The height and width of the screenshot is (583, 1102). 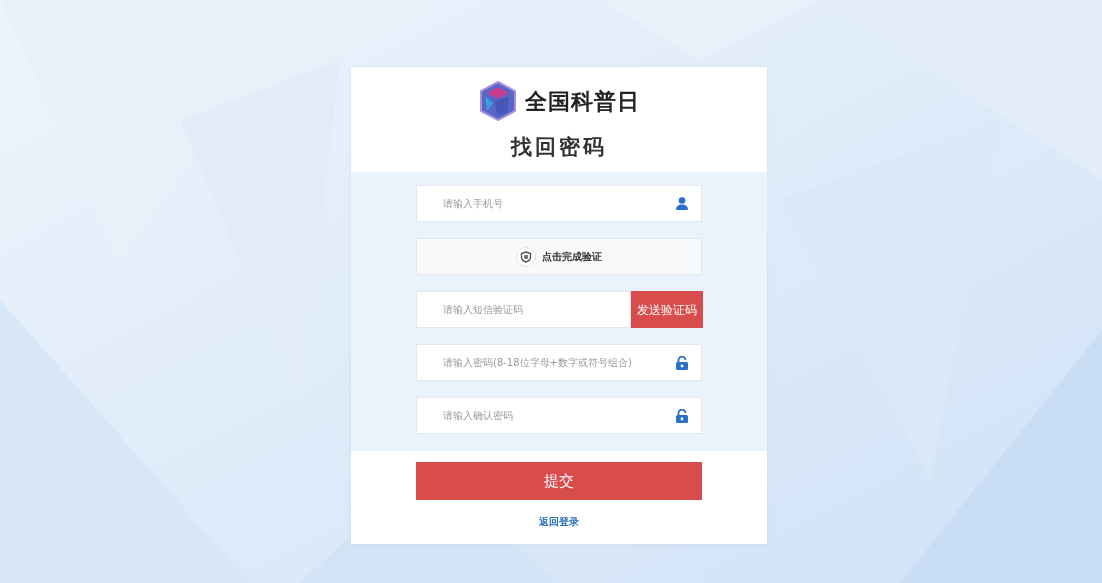 What do you see at coordinates (559, 203) in the screenshot?
I see `phone-field: 请输入手机号` at bounding box center [559, 203].